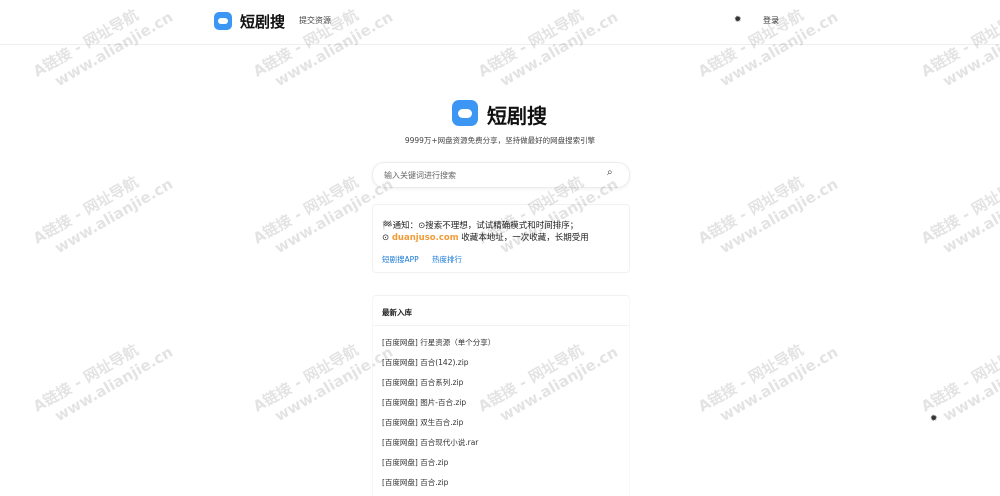 This screenshot has width=1000, height=496. Describe the element at coordinates (610, 172) in the screenshot. I see `search-icon: ⌕` at that location.